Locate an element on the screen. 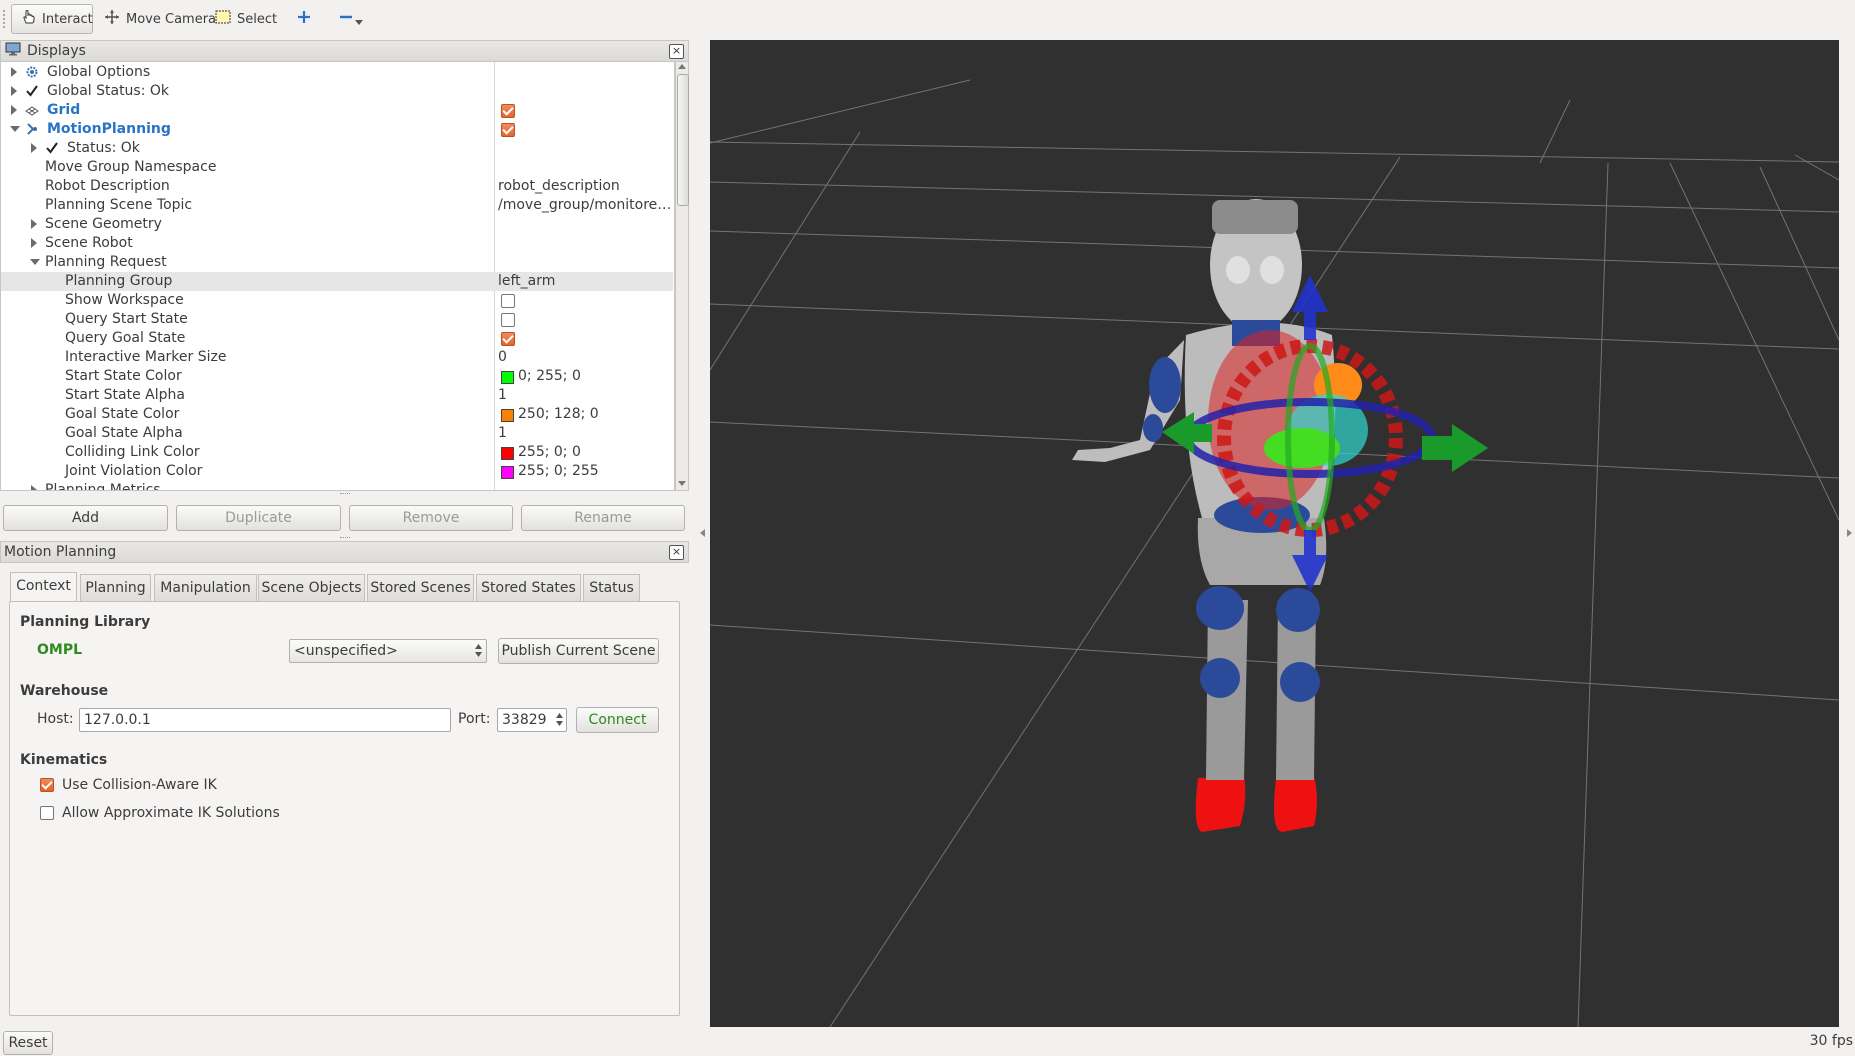  query-start-state-checkbox is located at coordinates (508, 320).